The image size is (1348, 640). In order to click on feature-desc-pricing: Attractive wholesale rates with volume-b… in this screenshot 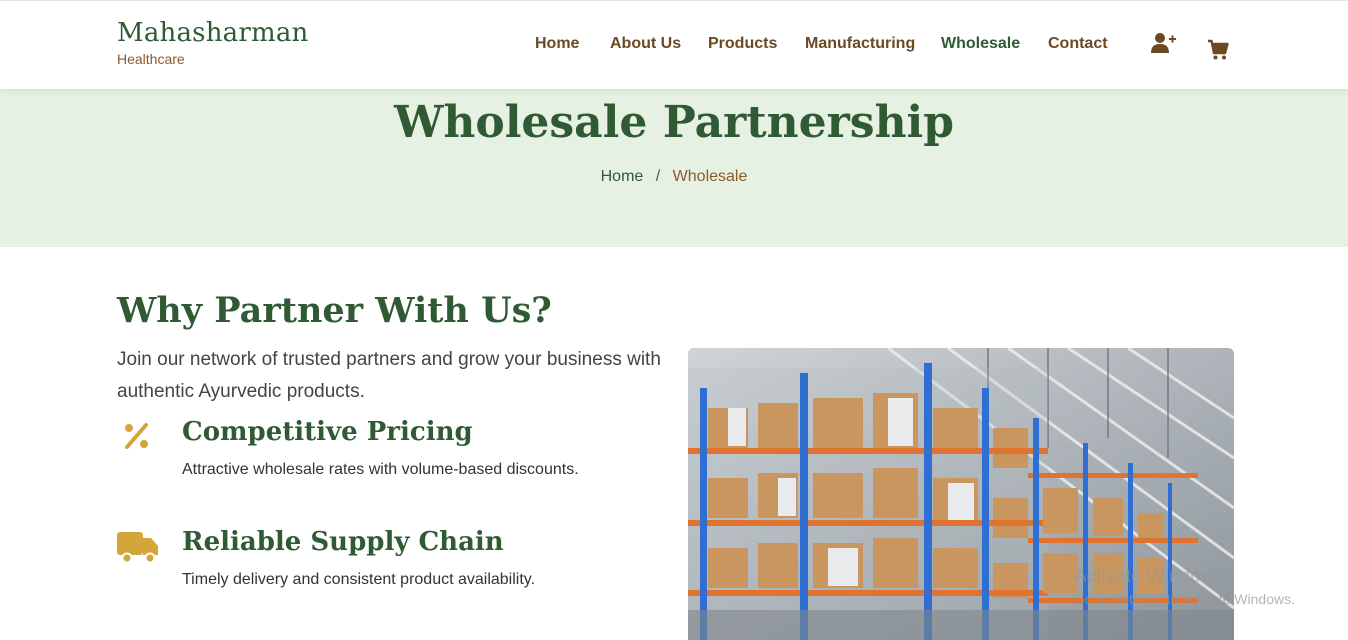, I will do `click(380, 469)`.